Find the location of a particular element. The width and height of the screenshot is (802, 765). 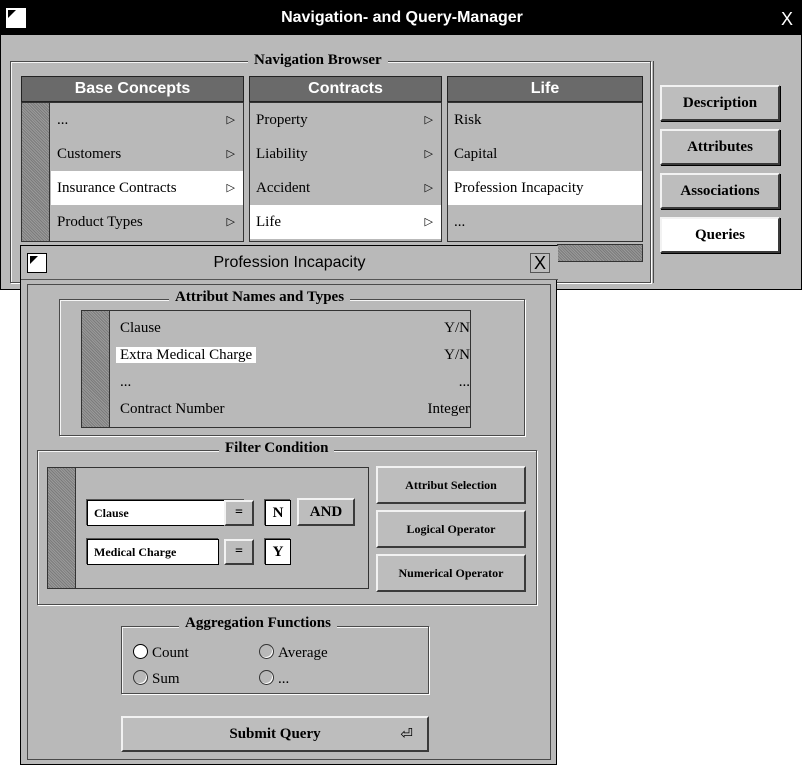

list-item-selected: Life ▷ is located at coordinates (345, 222).